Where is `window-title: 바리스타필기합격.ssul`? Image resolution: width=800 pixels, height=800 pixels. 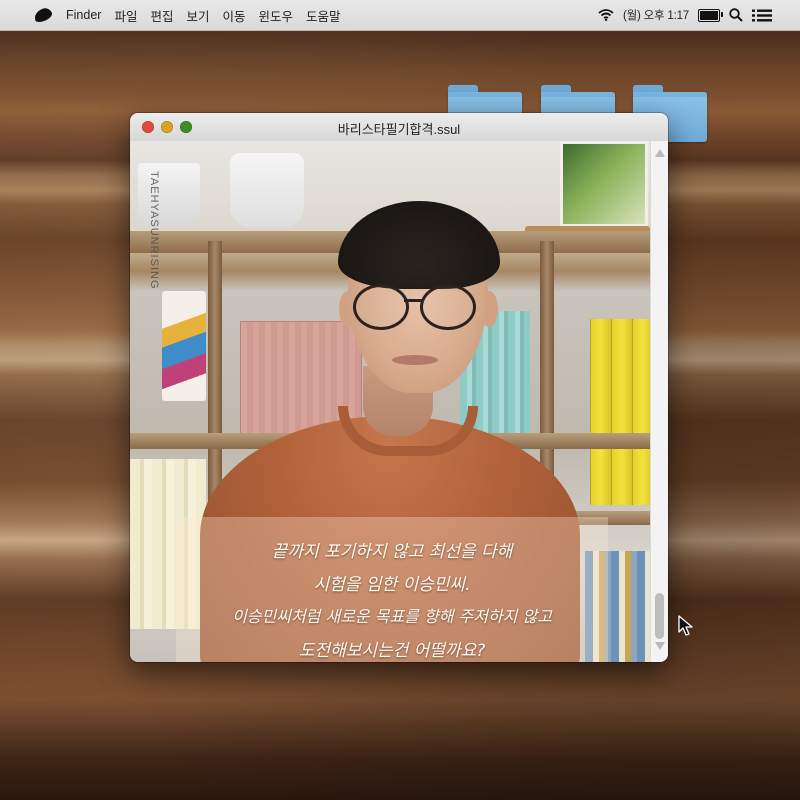
window-title: 바리스타필기합격.ssul is located at coordinates (399, 129).